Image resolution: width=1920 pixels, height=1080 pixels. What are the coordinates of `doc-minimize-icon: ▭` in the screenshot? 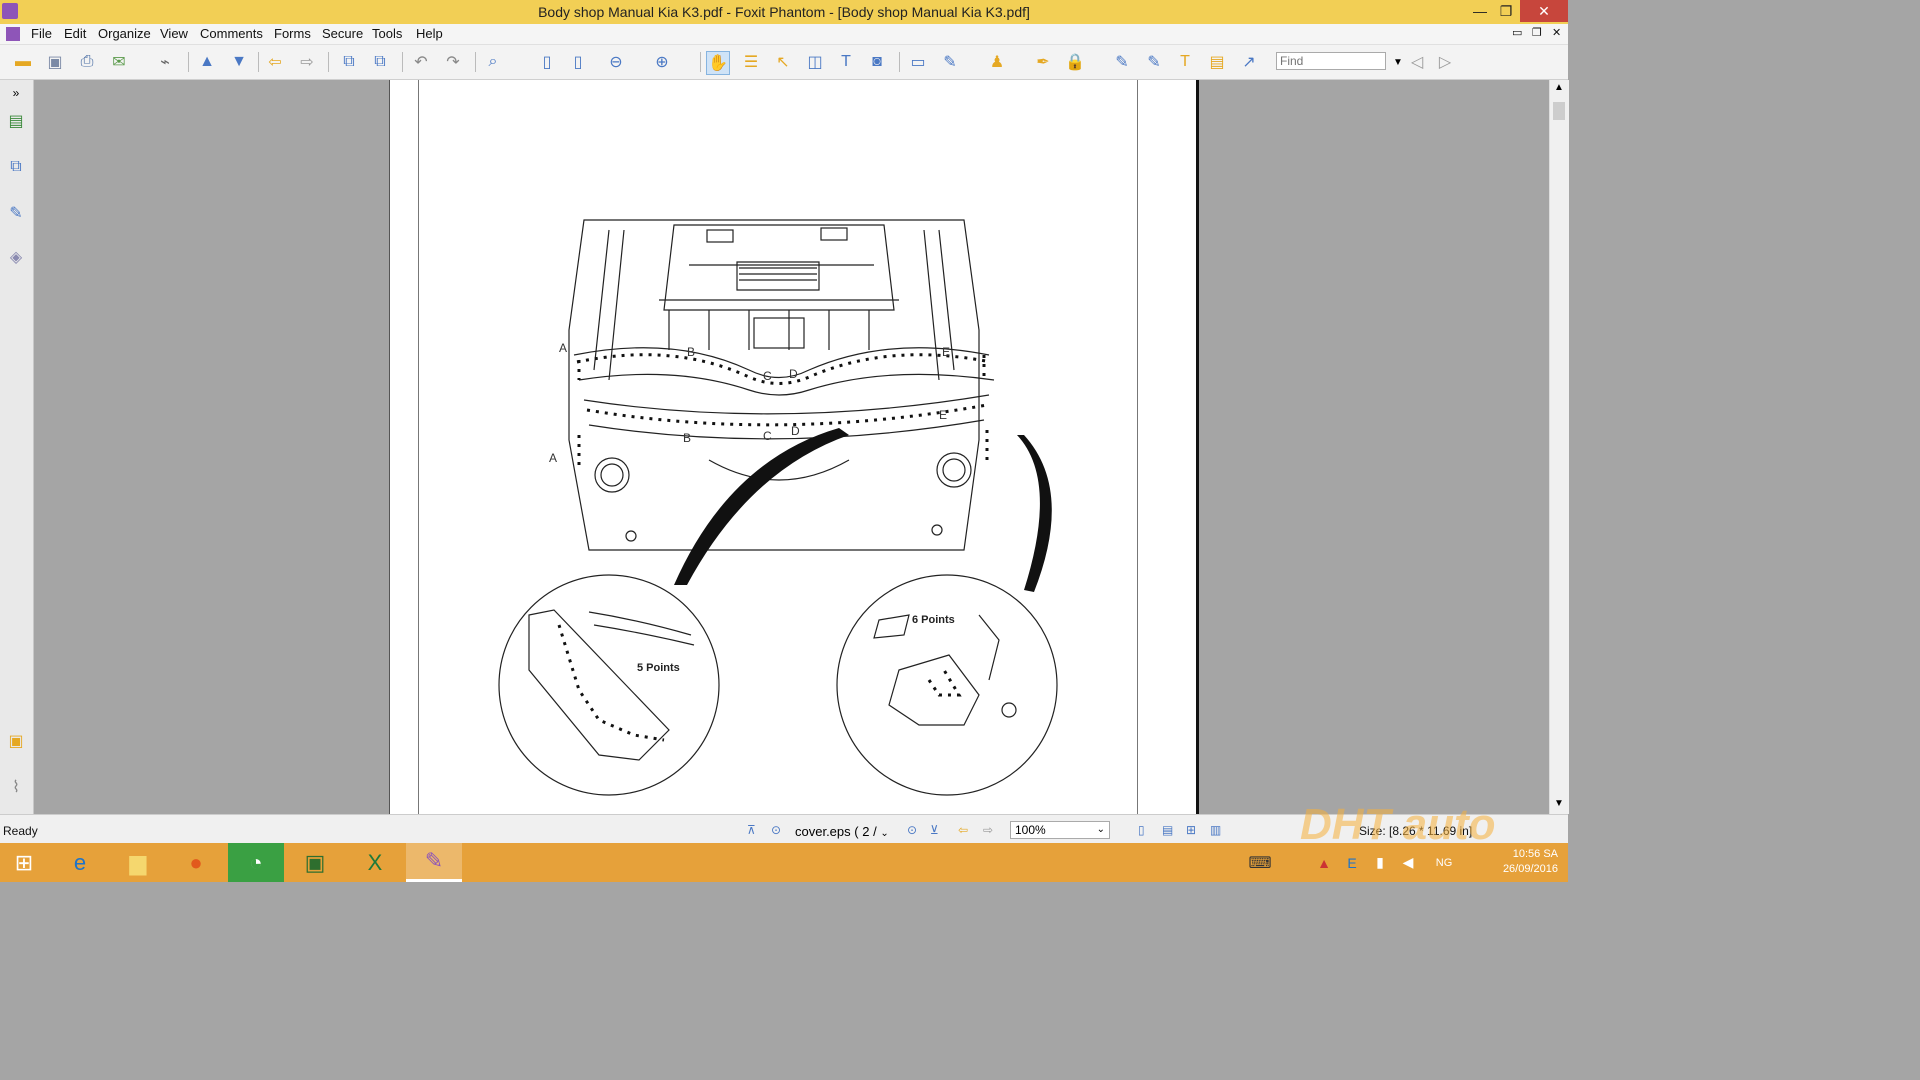 It's located at (1517, 32).